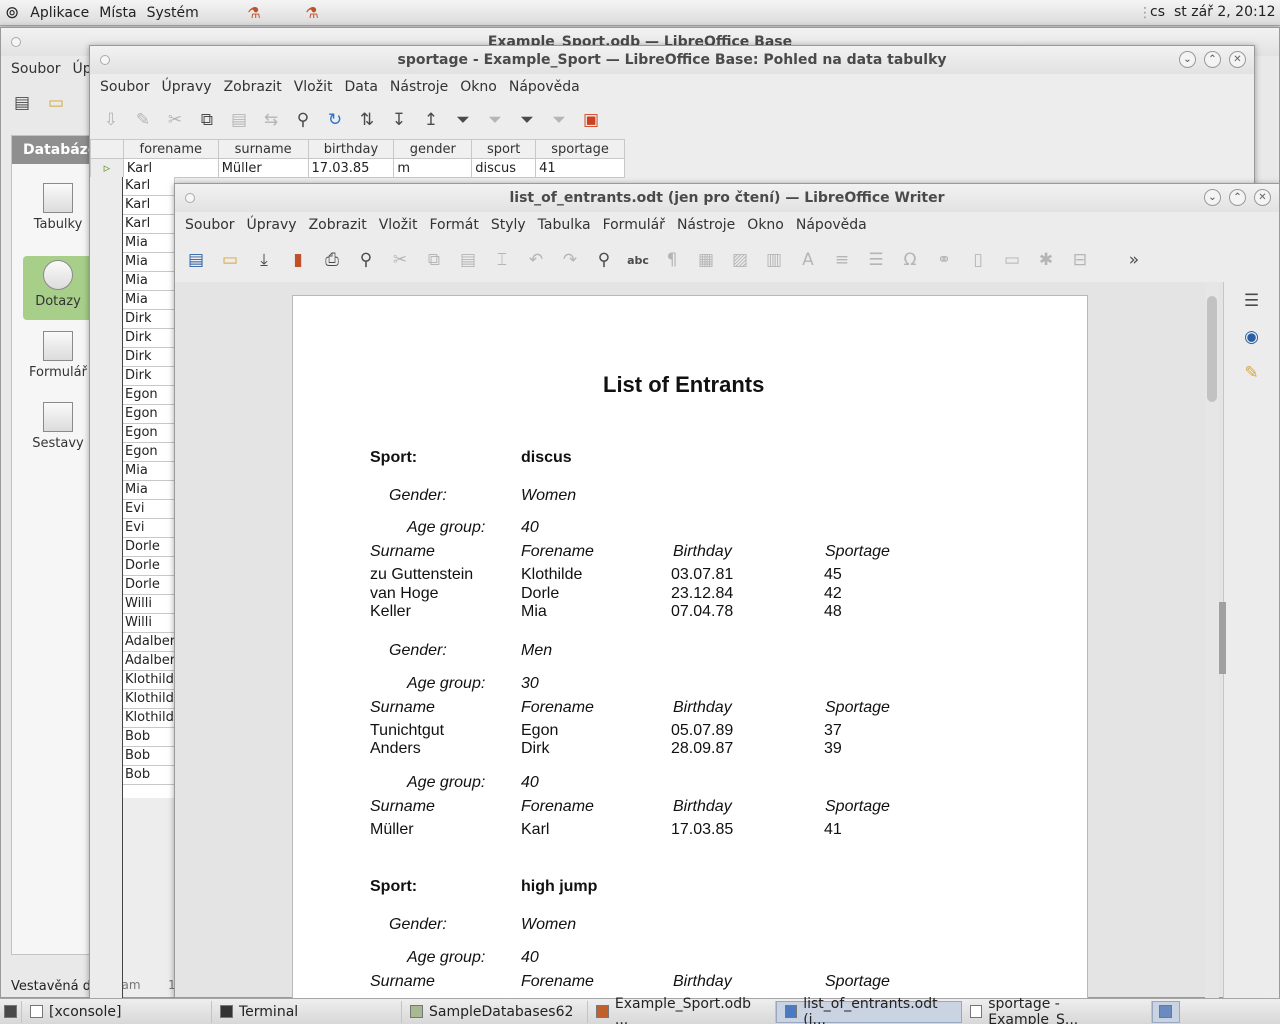  I want to click on find-replace-icon: ⚲, so click(604, 260).